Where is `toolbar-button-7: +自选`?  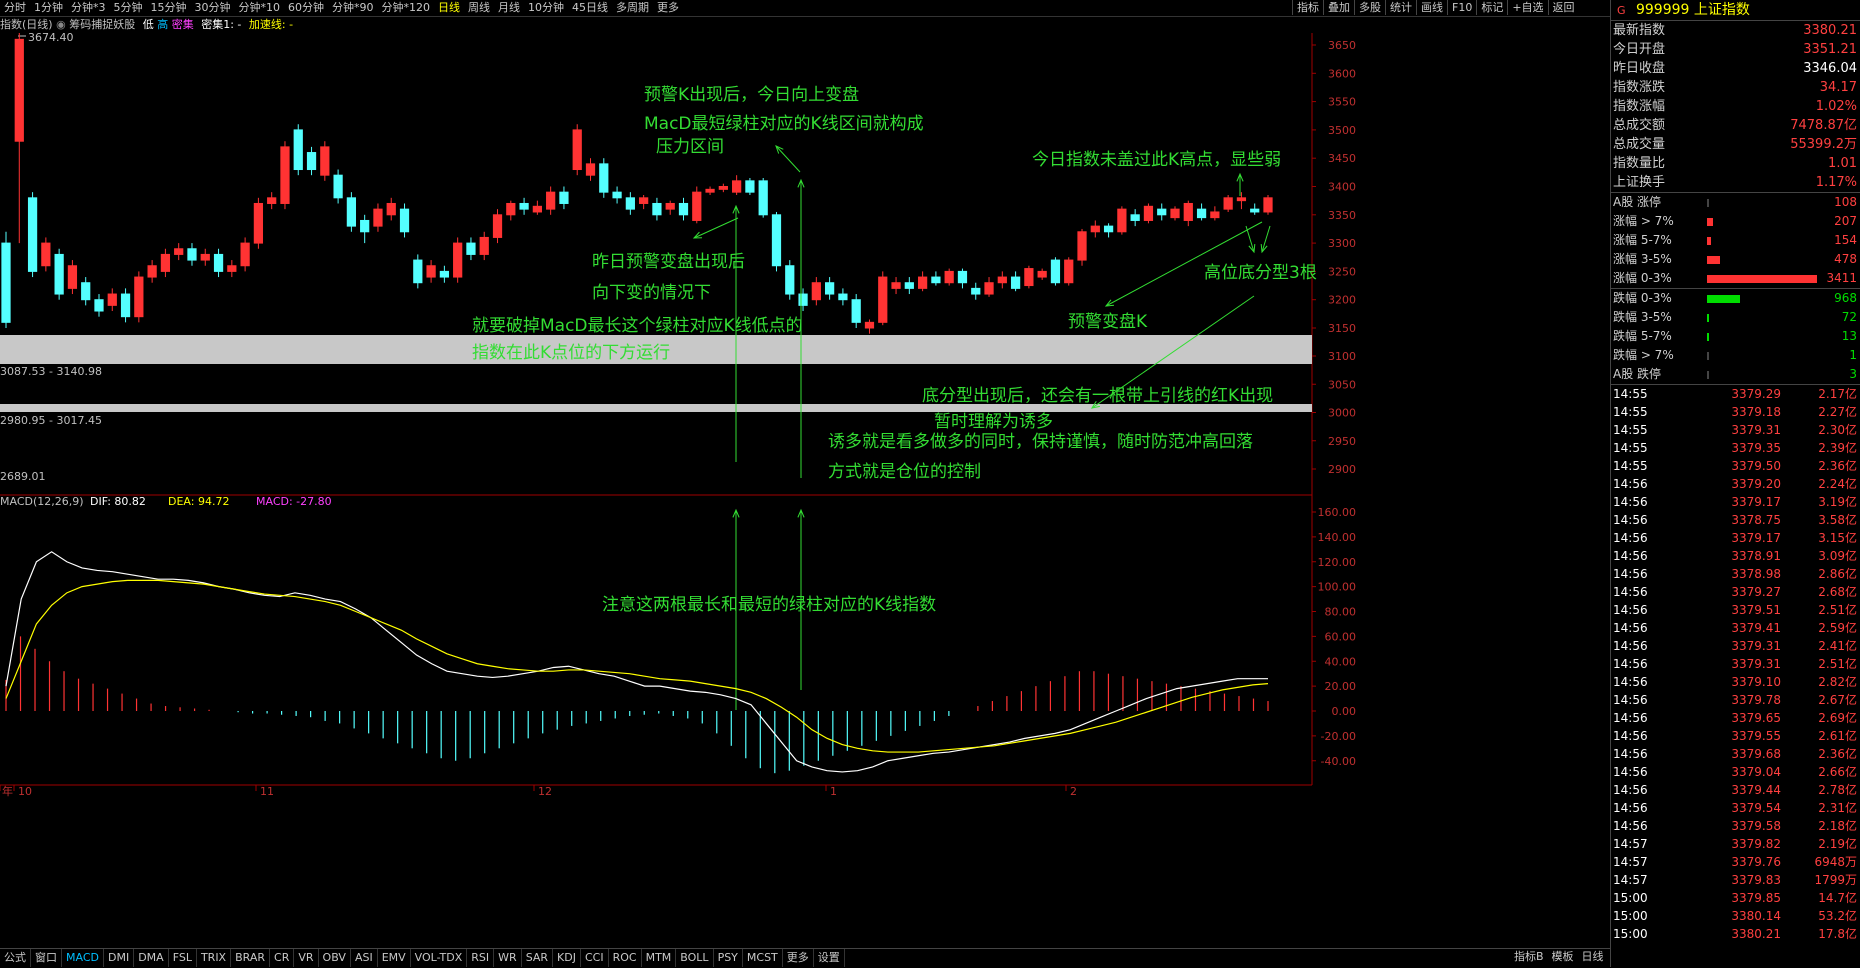
toolbar-button-7: +自选 is located at coordinates (1527, 7).